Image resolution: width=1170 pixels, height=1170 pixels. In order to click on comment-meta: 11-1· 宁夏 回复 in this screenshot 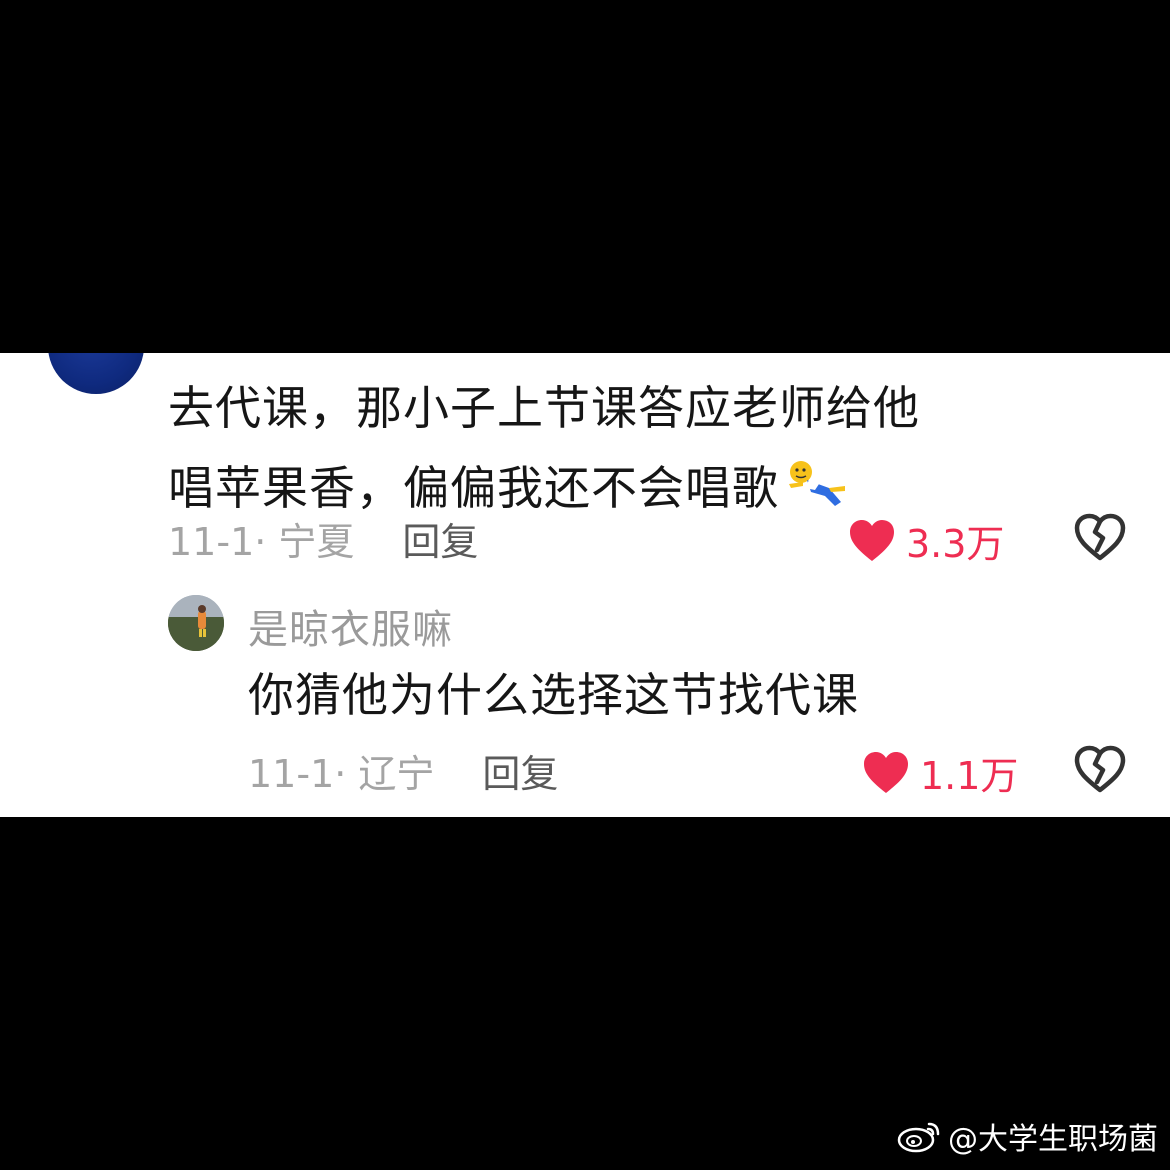, I will do `click(323, 538)`.